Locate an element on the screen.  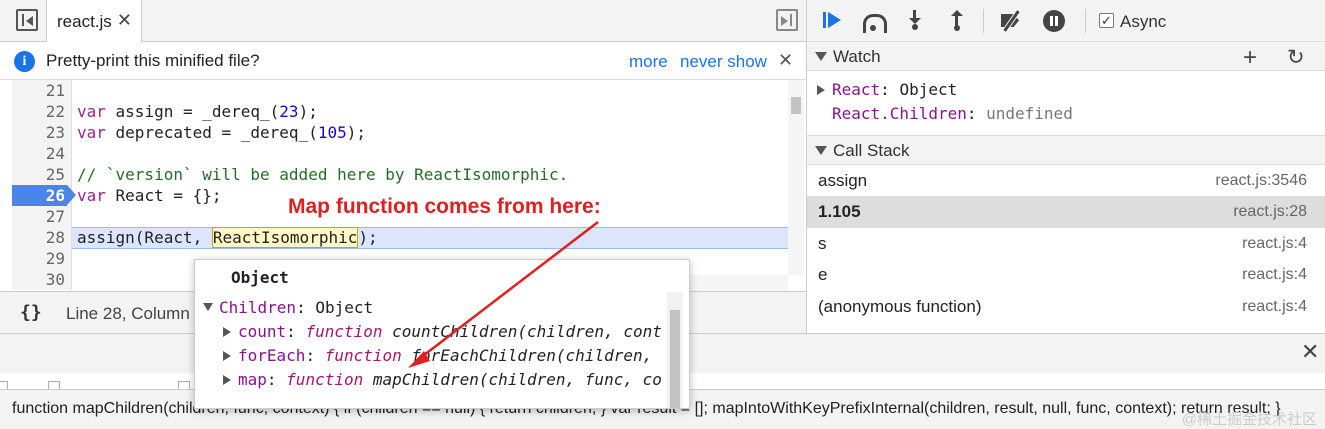
hovered-identifier: ReactIsomorphic is located at coordinates (285, 237).